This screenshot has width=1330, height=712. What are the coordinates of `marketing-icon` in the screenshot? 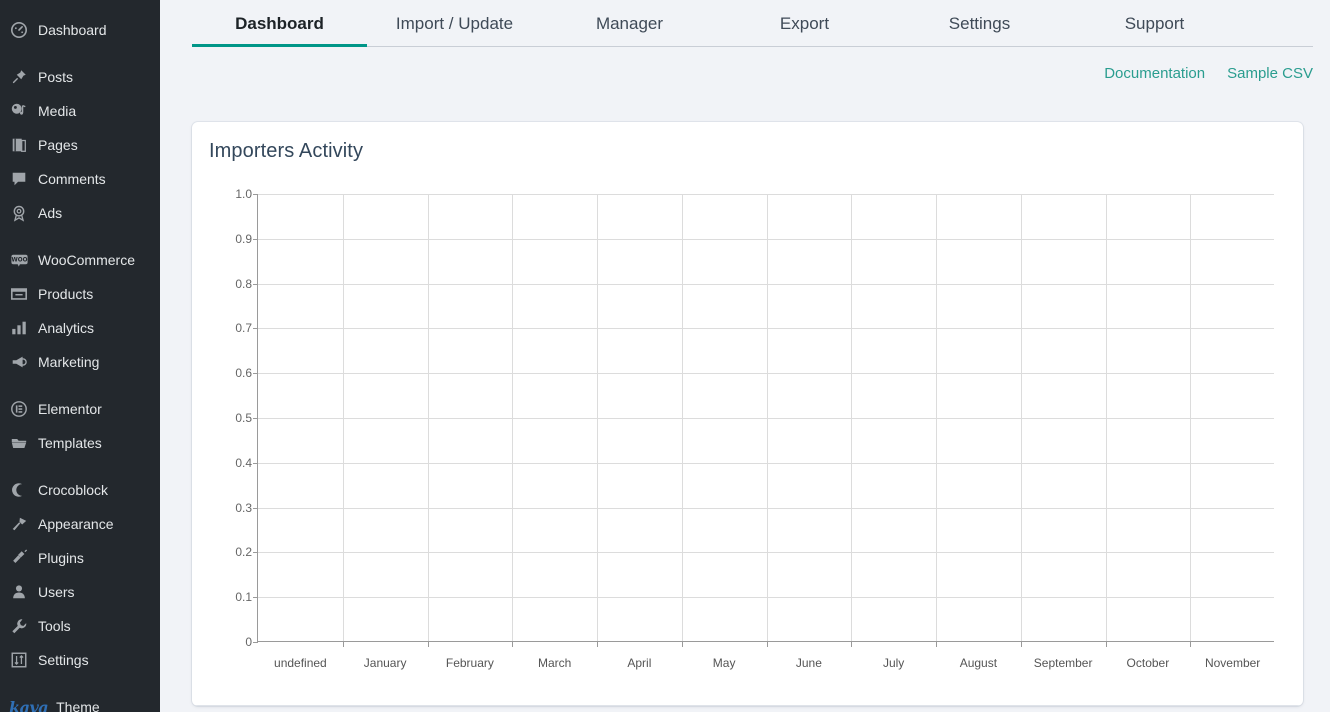 It's located at (19, 362).